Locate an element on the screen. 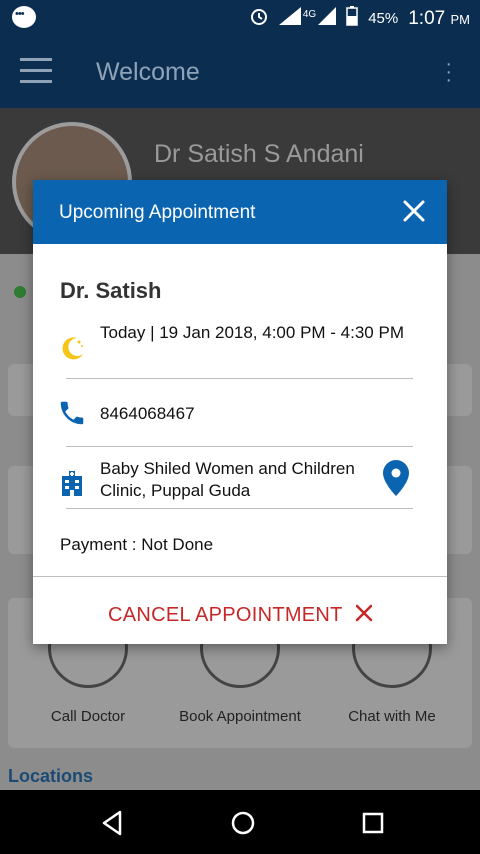 This screenshot has width=480, height=854. profile-doctor-name: Dr Satish S Andani is located at coordinates (259, 154).